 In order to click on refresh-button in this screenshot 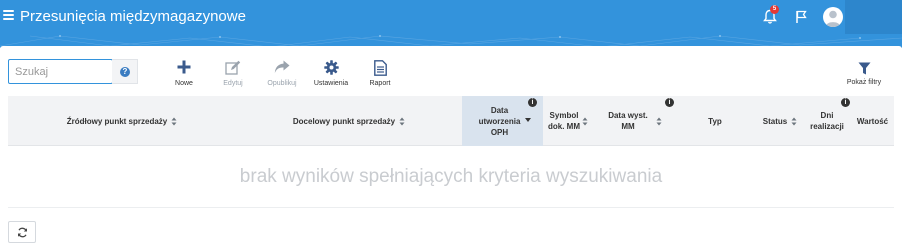, I will do `click(22, 232)`.